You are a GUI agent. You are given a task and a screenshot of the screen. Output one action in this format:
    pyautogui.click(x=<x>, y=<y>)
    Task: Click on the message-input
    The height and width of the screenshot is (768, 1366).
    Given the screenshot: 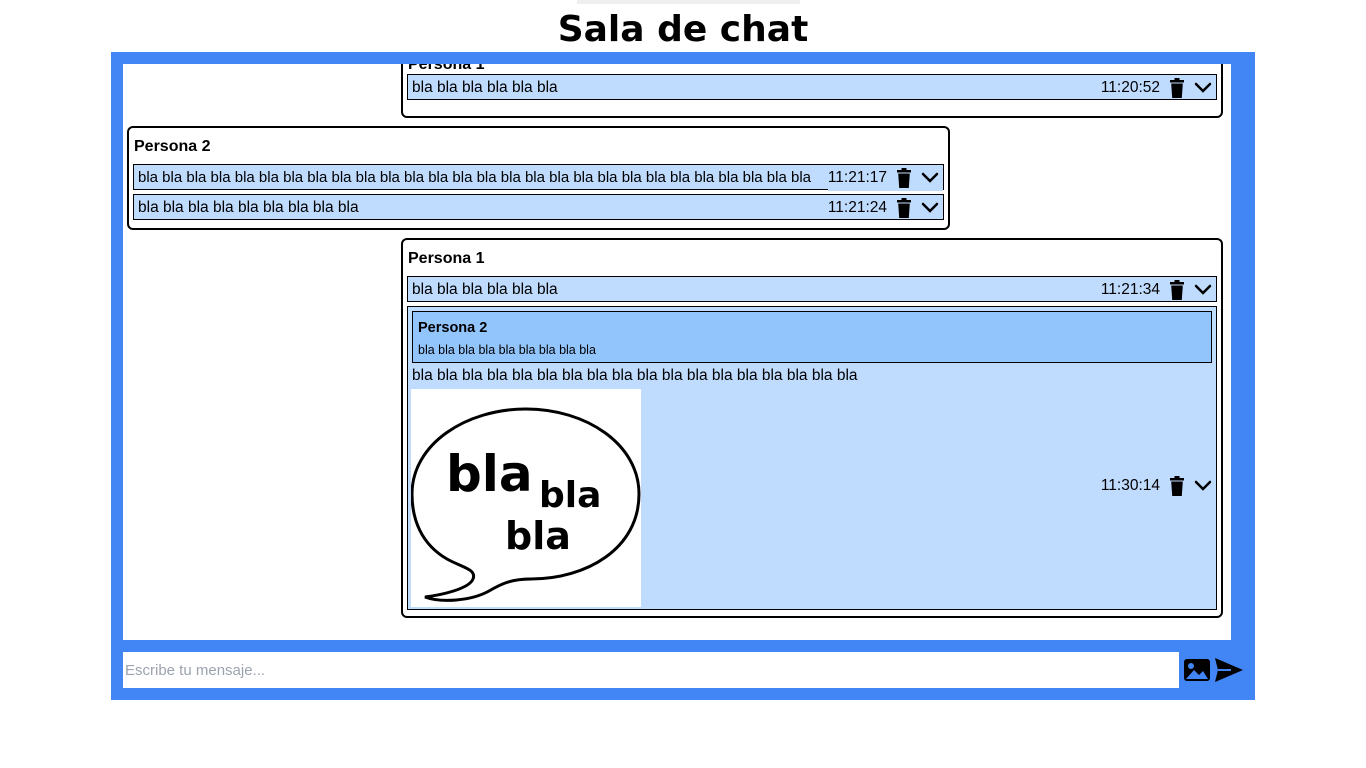 What is the action you would take?
    pyautogui.click(x=651, y=670)
    